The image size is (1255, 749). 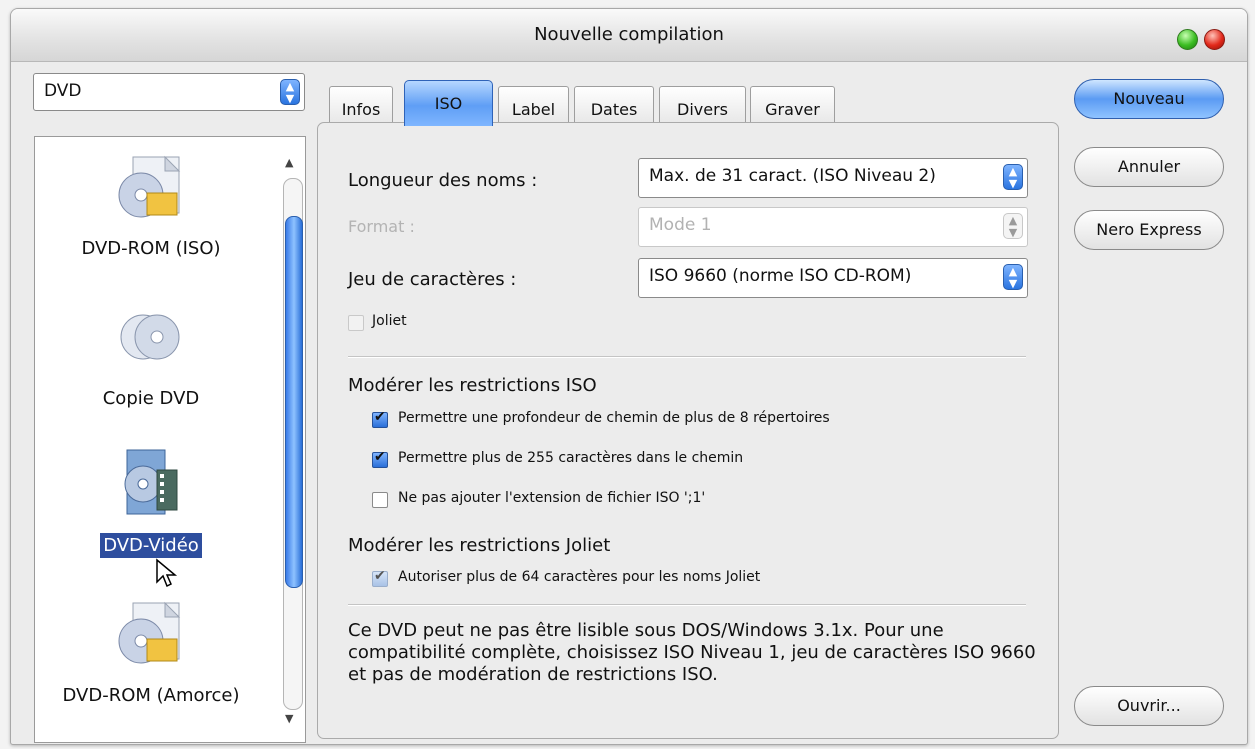 What do you see at coordinates (792, 176) in the screenshot?
I see `name-length-value: Max. de 31 caract. (ISO Niveau 2)` at bounding box center [792, 176].